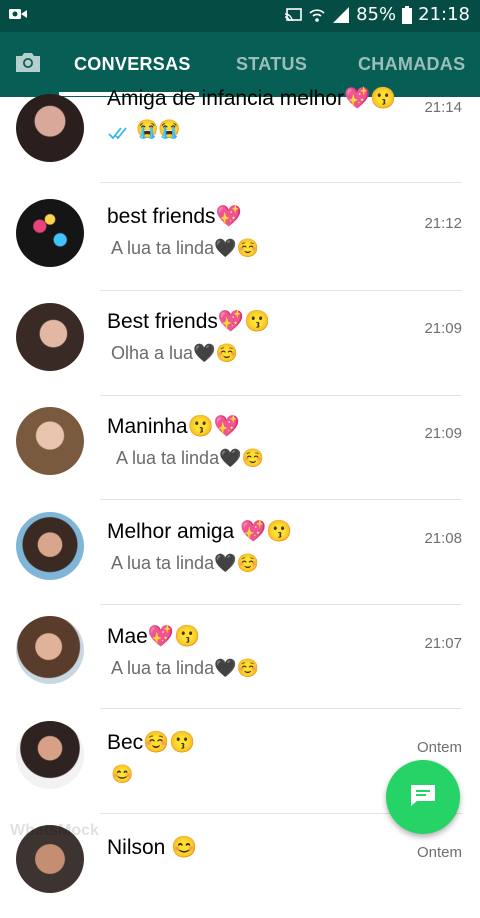 The width and height of the screenshot is (480, 918). Describe the element at coordinates (189, 321) in the screenshot. I see `chat-name: Best friends💖😗` at that location.